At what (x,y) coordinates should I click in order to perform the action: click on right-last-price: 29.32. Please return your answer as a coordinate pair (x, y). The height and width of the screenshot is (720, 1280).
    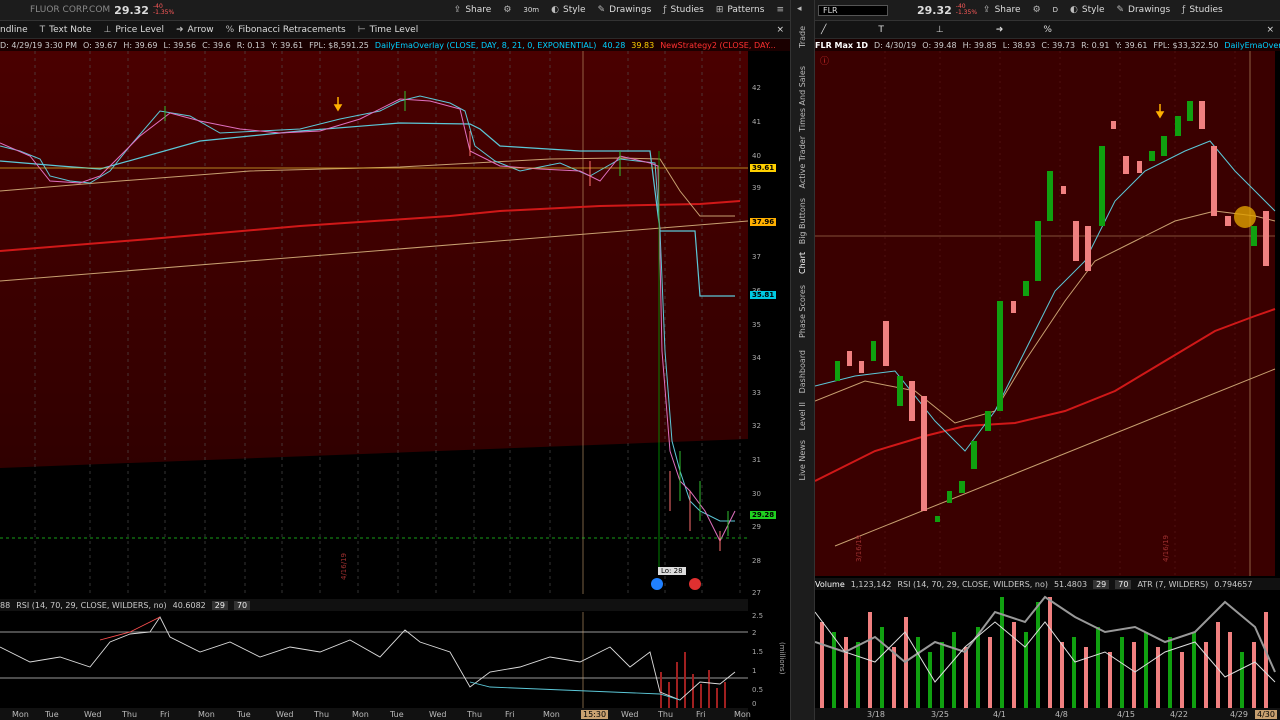
    Looking at the image, I should click on (934, 10).